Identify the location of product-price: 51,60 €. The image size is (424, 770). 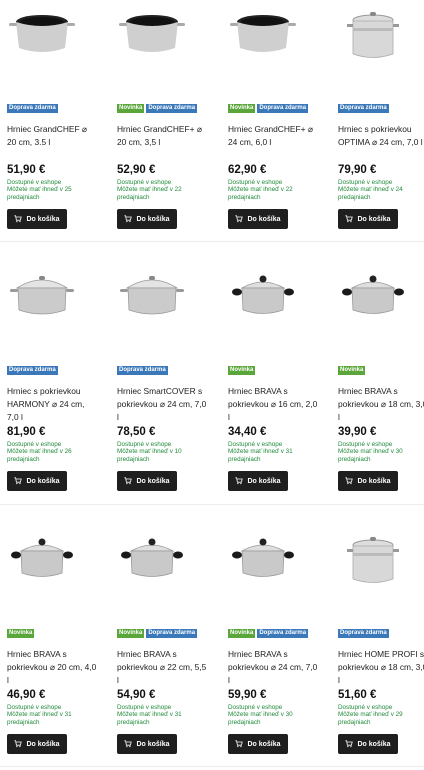
(357, 695).